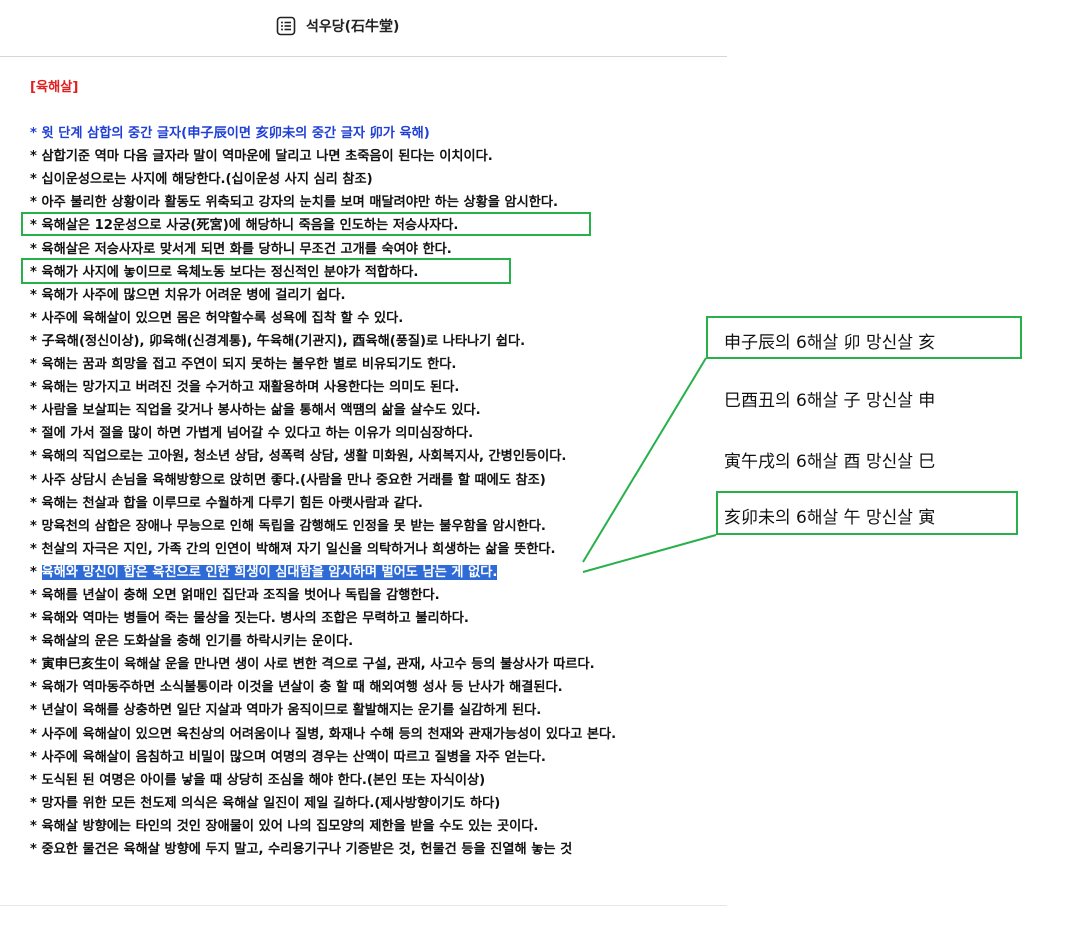 This screenshot has width=1083, height=935. I want to click on note-line: 申子辰의 6해살 卯 망신살 亥, so click(830, 343).